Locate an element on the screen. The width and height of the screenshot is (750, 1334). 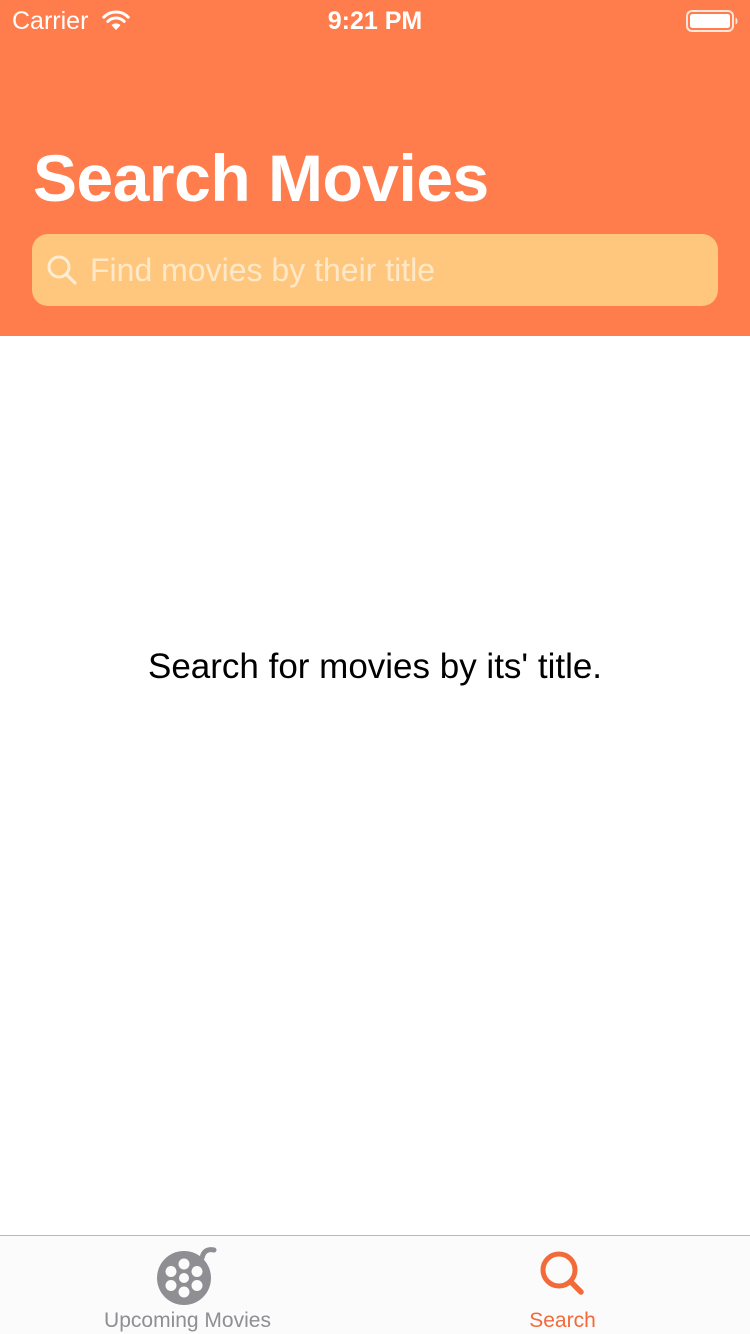
status-time: 9:21 PM is located at coordinates (375, 21).